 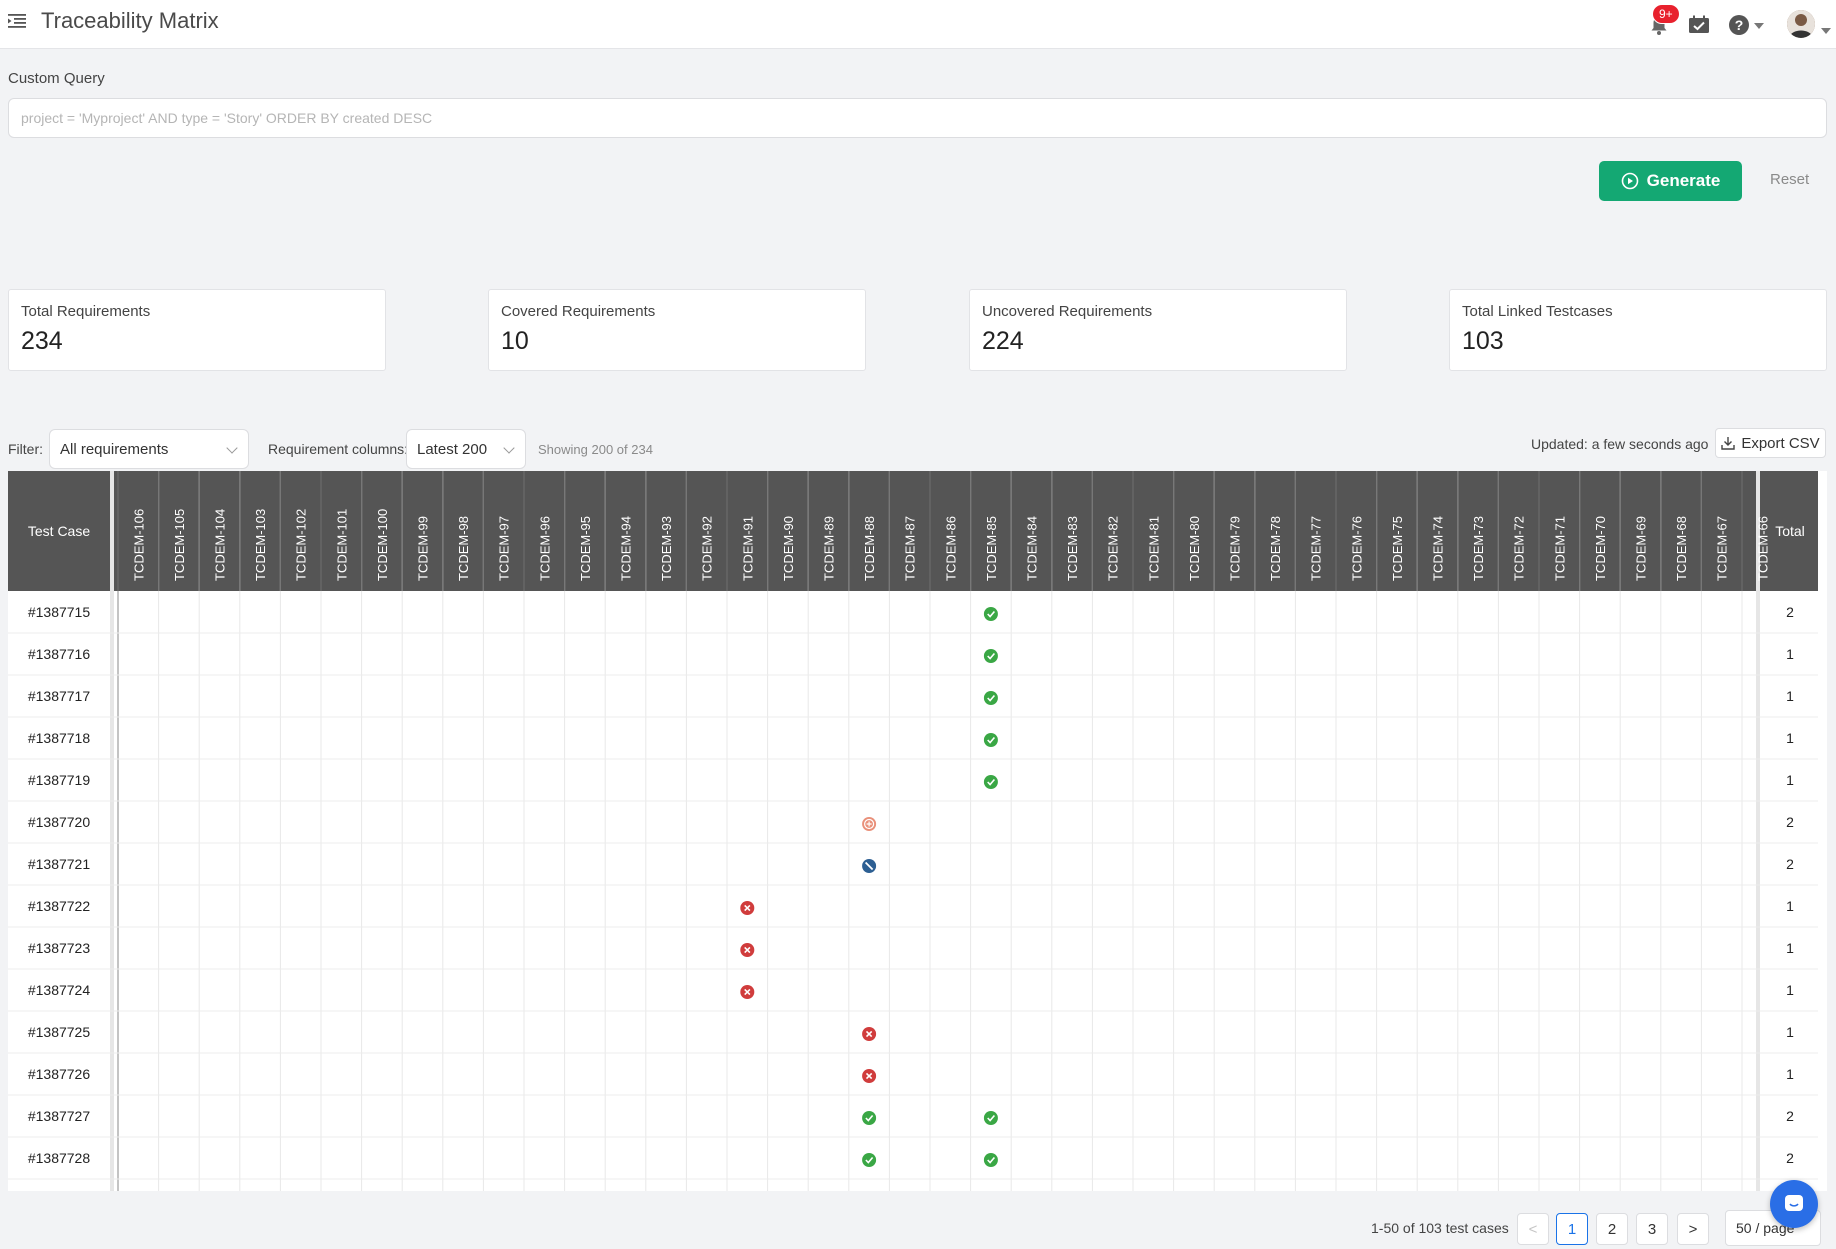 What do you see at coordinates (1699, 25) in the screenshot?
I see `calendar-check-icon` at bounding box center [1699, 25].